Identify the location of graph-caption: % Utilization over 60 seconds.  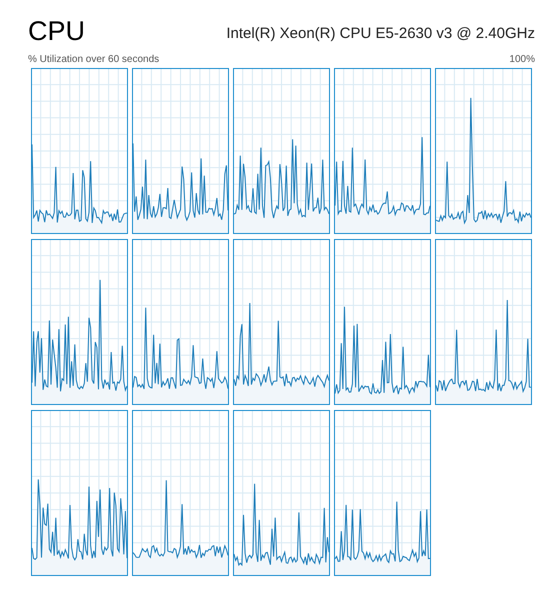
(94, 60).